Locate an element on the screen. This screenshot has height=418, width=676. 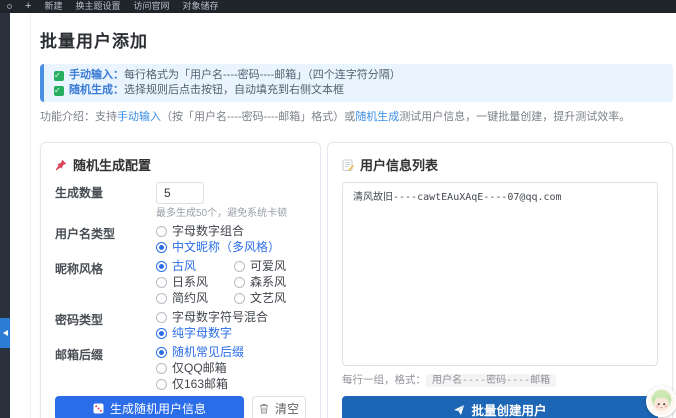
collapsed-sidebar is located at coordinates (5, 215).